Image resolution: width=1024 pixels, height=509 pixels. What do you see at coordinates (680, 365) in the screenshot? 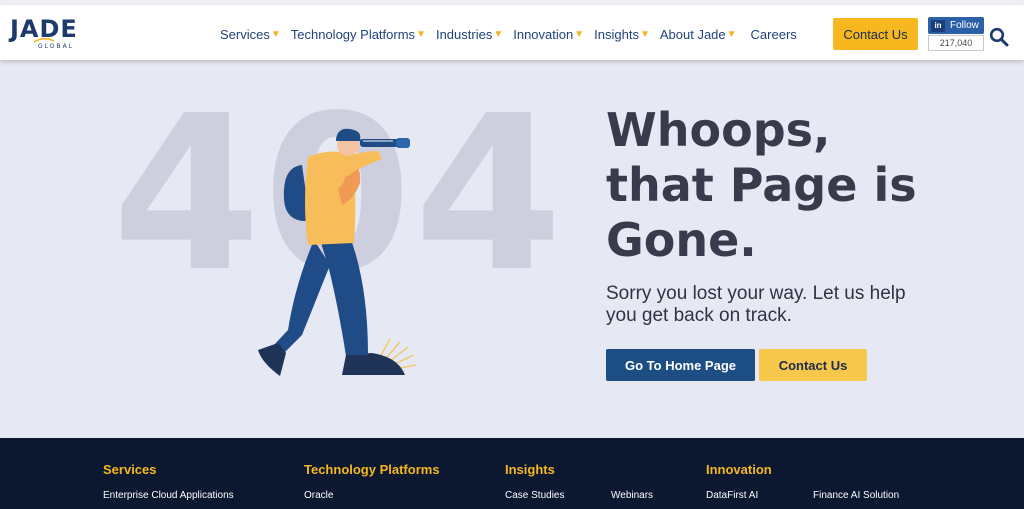
I see `go-home-button: Go To Home Page` at bounding box center [680, 365].